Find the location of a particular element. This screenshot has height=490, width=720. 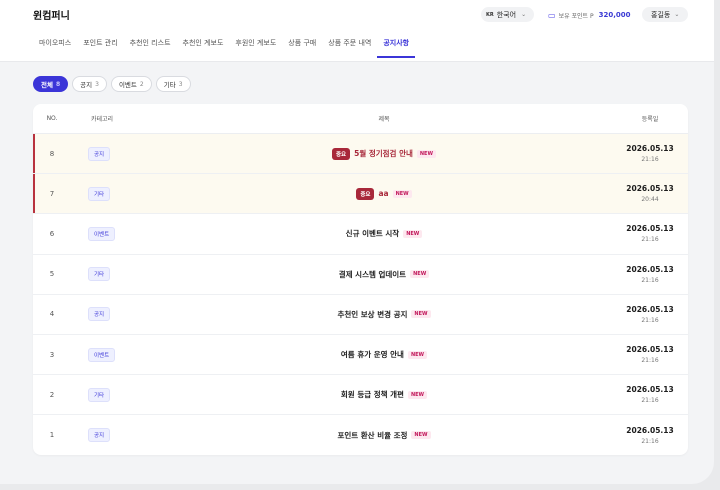

category-badge: 이벤트 is located at coordinates (102, 354).